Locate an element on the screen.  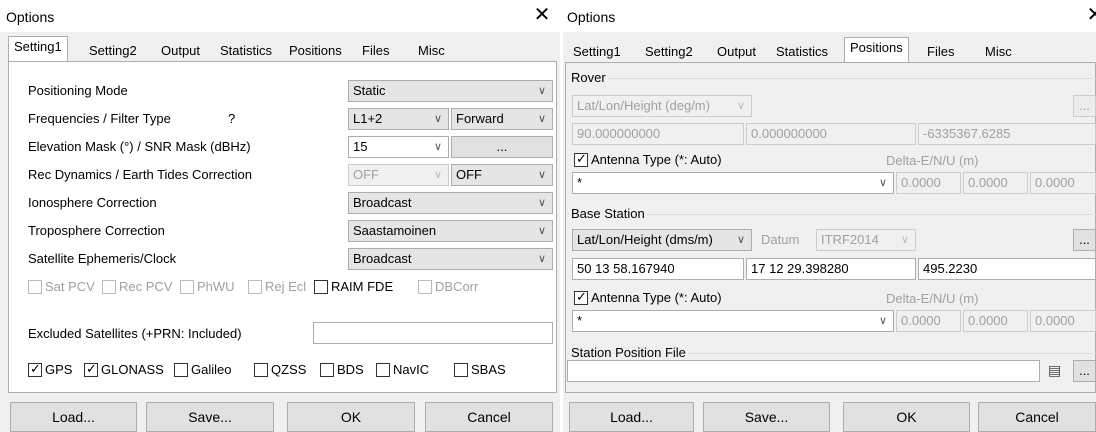
base-height-input: 495.2230 is located at coordinates (1007, 269).